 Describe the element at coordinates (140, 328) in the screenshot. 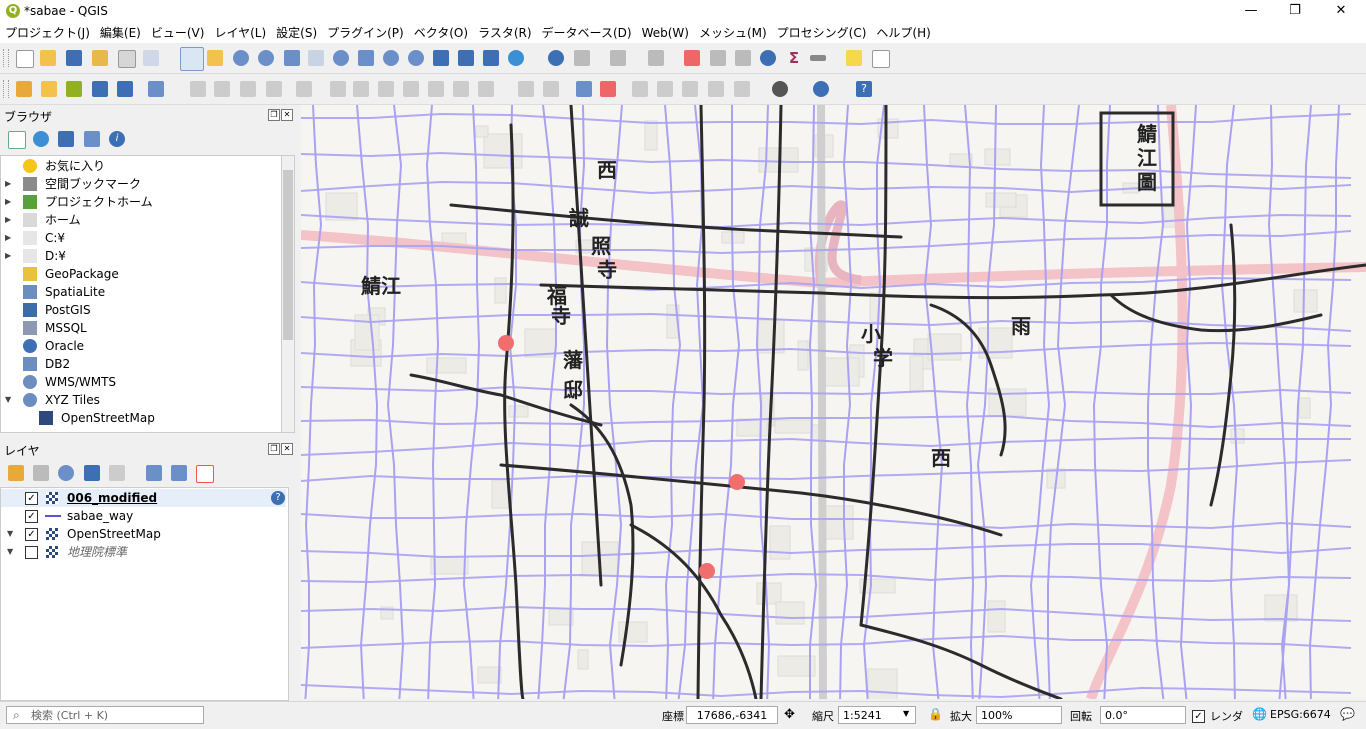

I see `browser-item: MSSQL` at that location.